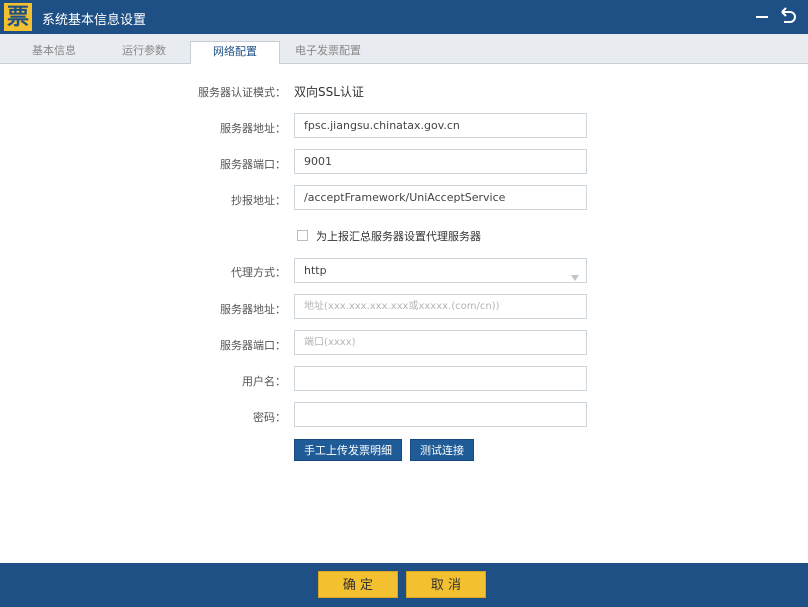 The width and height of the screenshot is (808, 607). Describe the element at coordinates (315, 270) in the screenshot. I see `proxy-mode-value: http` at that location.